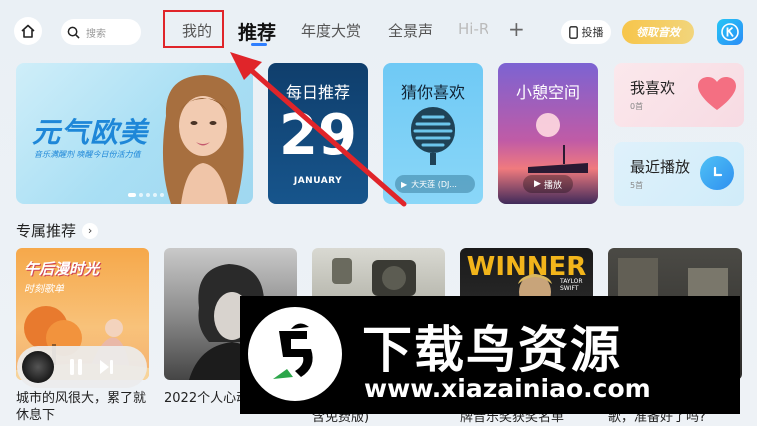 The width and height of the screenshot is (757, 426). Describe the element at coordinates (87, 154) in the screenshot. I see `banner-subtitle: 音乐满醒剂 唤醒今日份活力值` at that location.